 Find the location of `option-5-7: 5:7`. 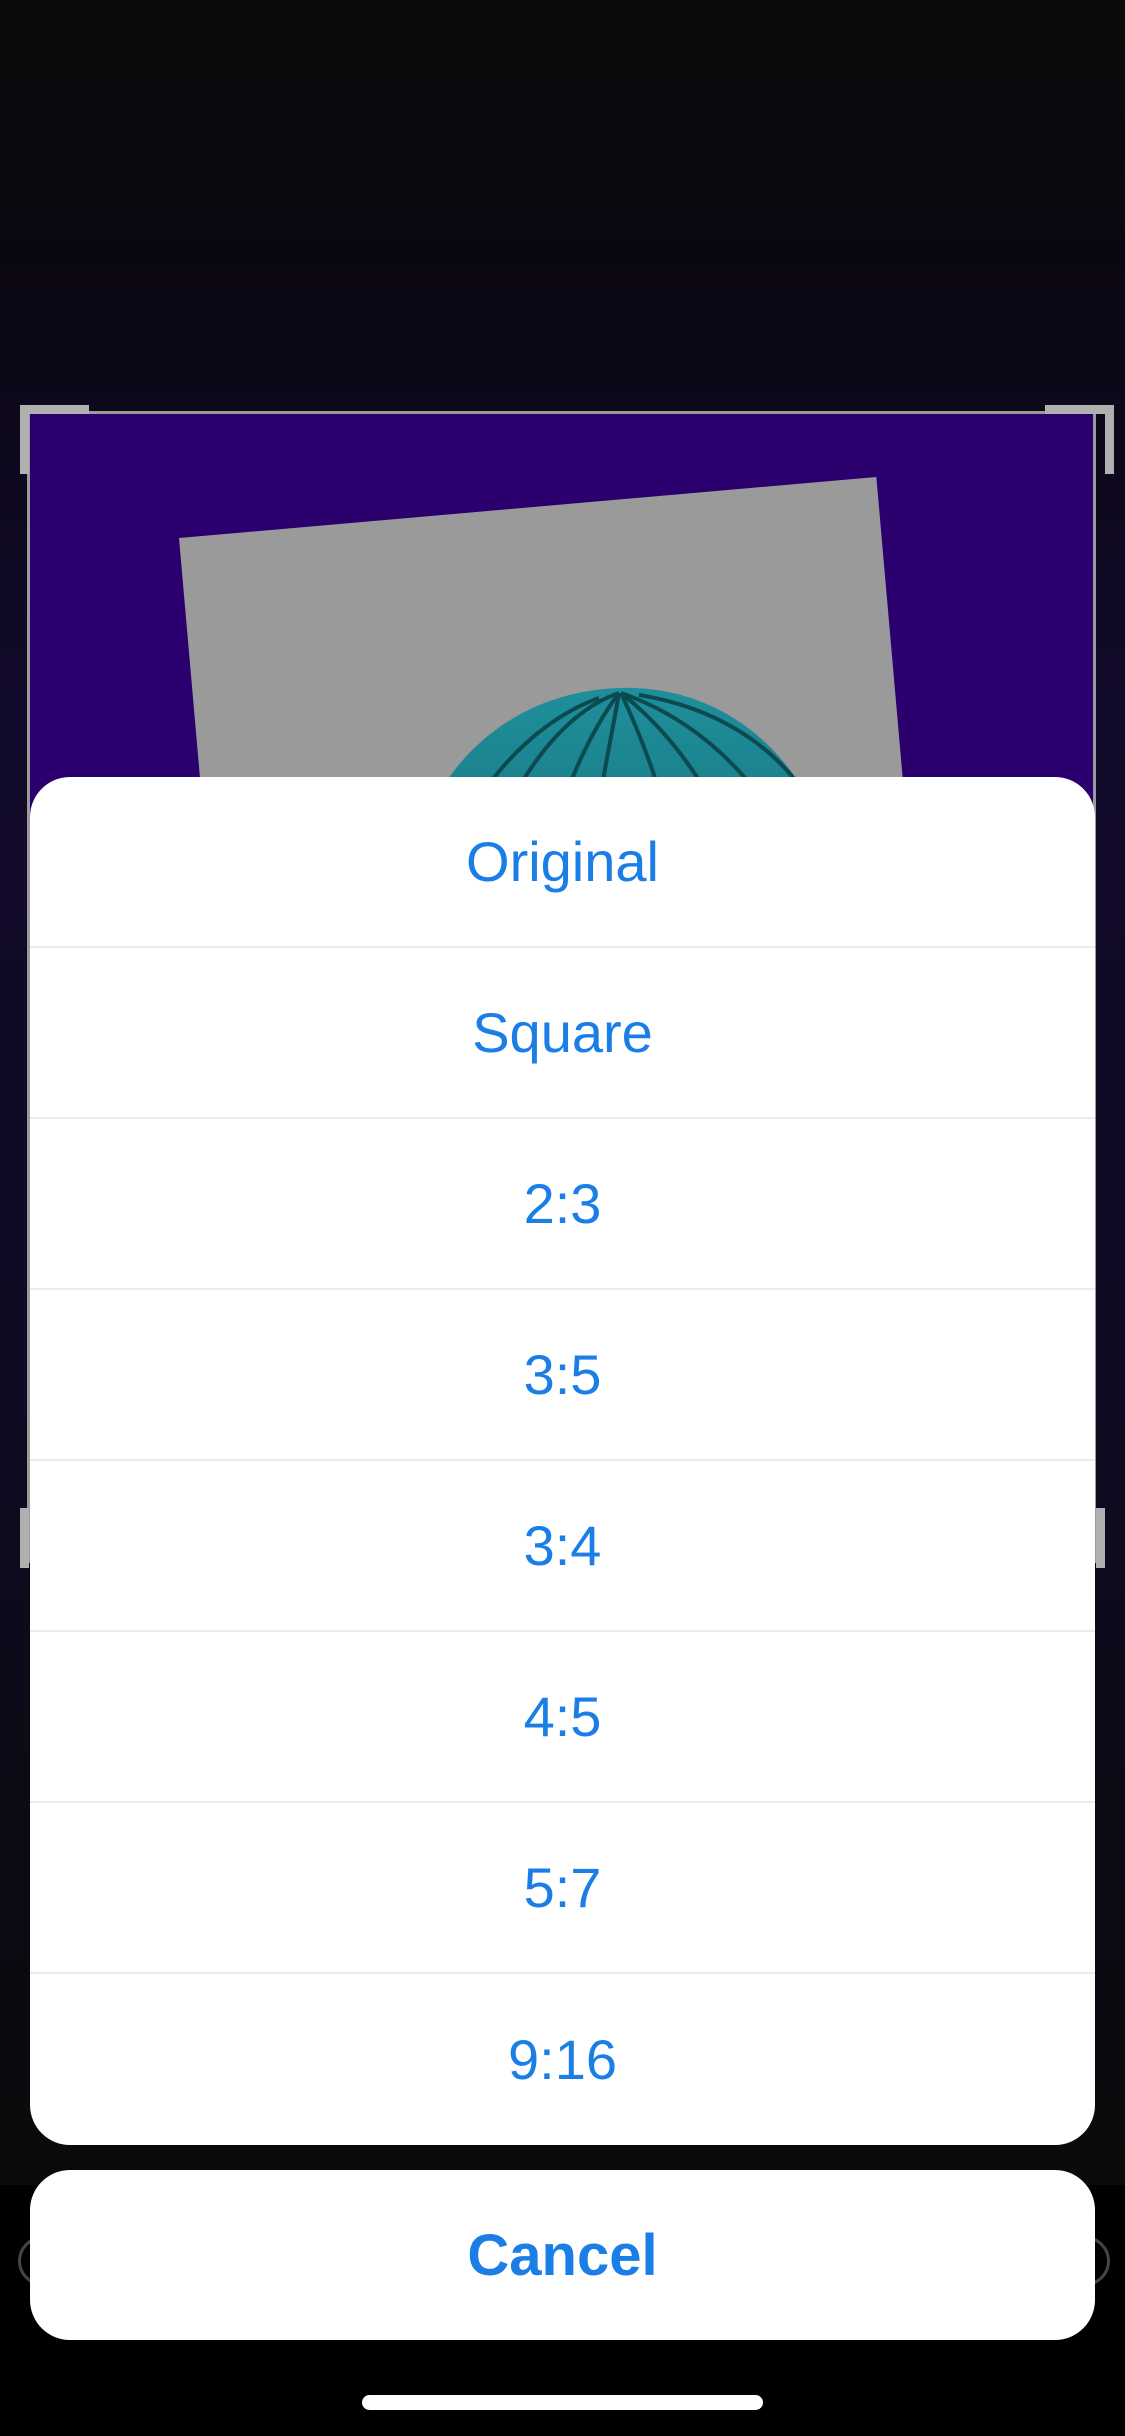

option-5-7: 5:7 is located at coordinates (562, 1888).